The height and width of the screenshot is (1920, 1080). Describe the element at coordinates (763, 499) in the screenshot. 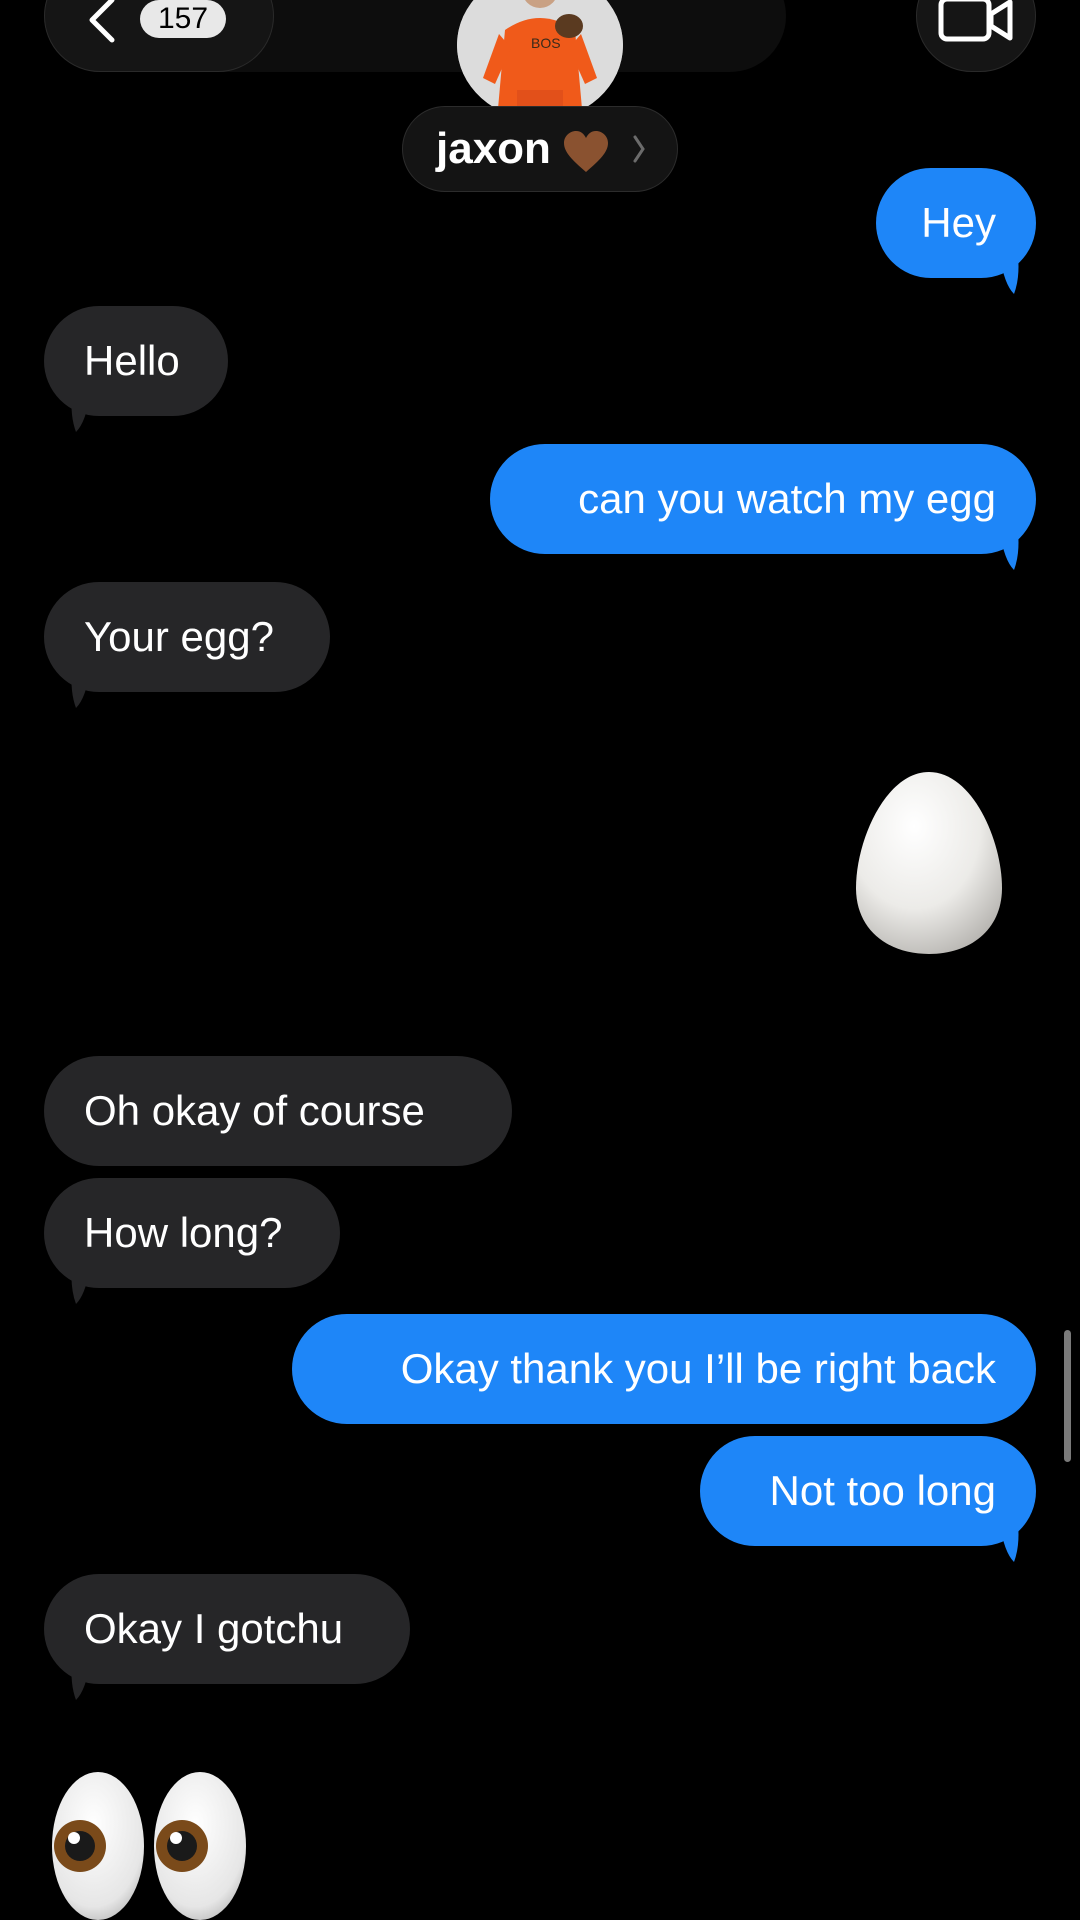

I see `message-bubble-outgoing: can you watch my egg` at that location.